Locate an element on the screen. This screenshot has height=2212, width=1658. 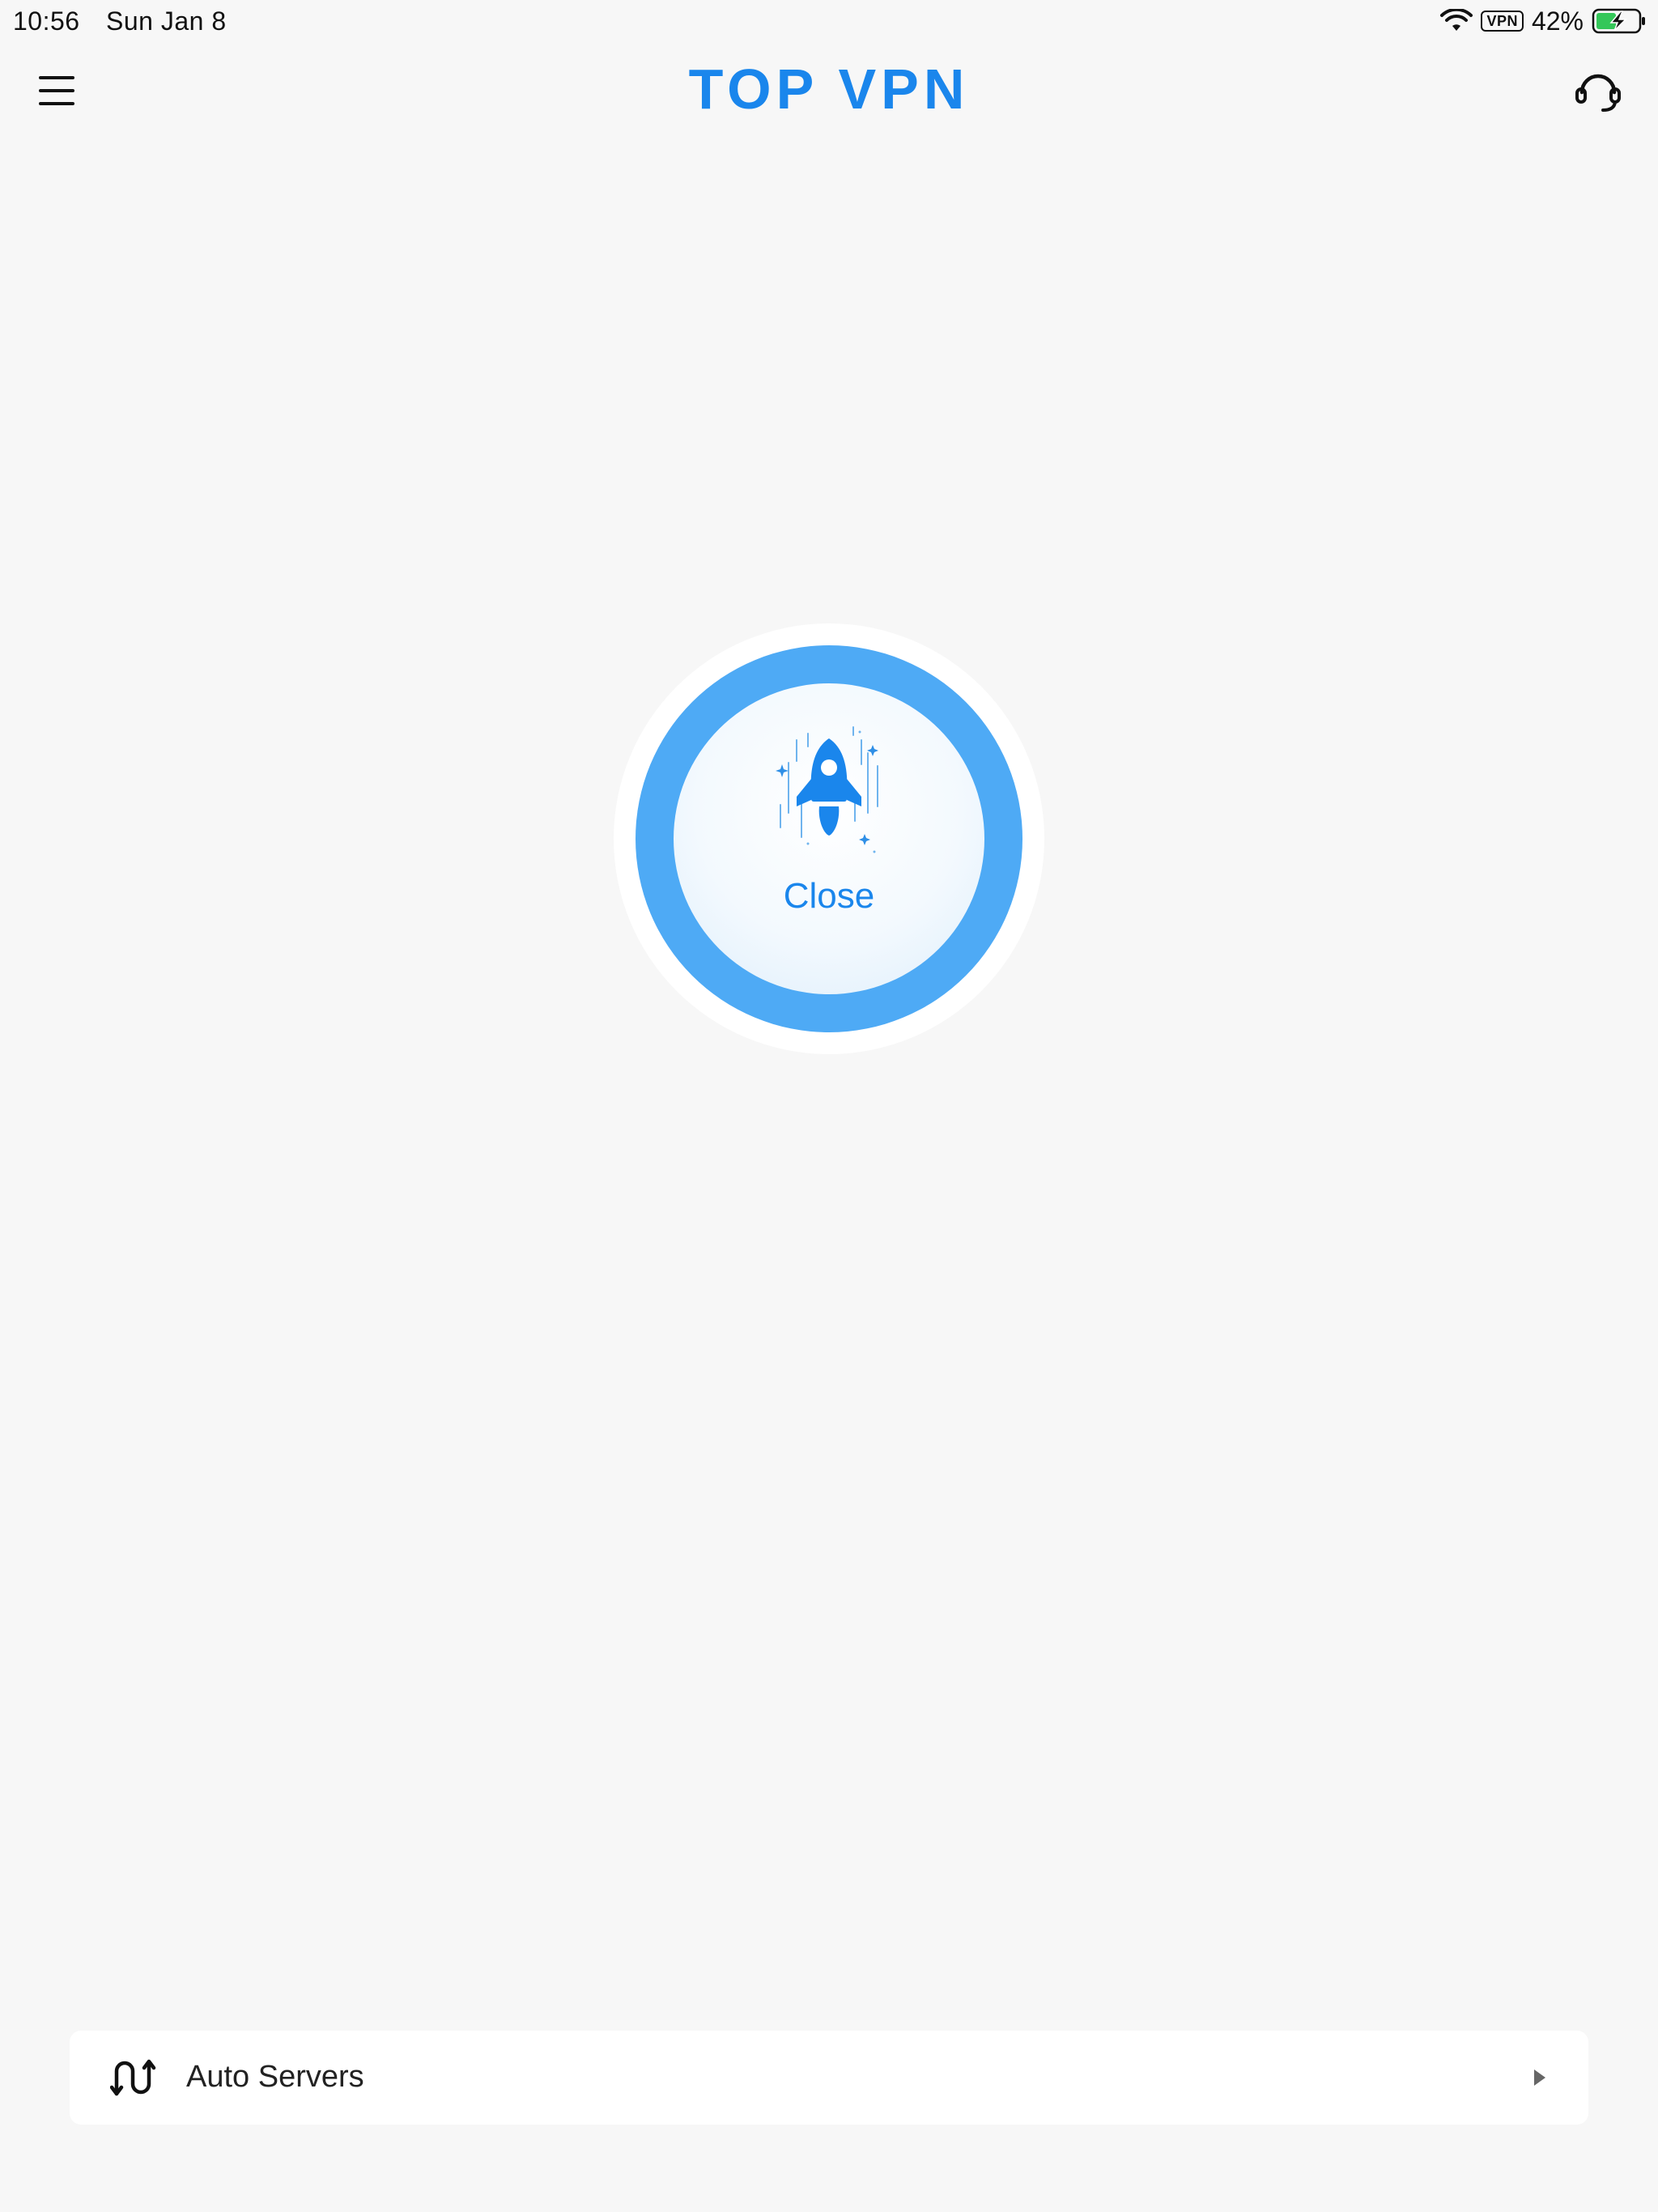
server-selector-label: Auto Servers is located at coordinates (275, 2077).